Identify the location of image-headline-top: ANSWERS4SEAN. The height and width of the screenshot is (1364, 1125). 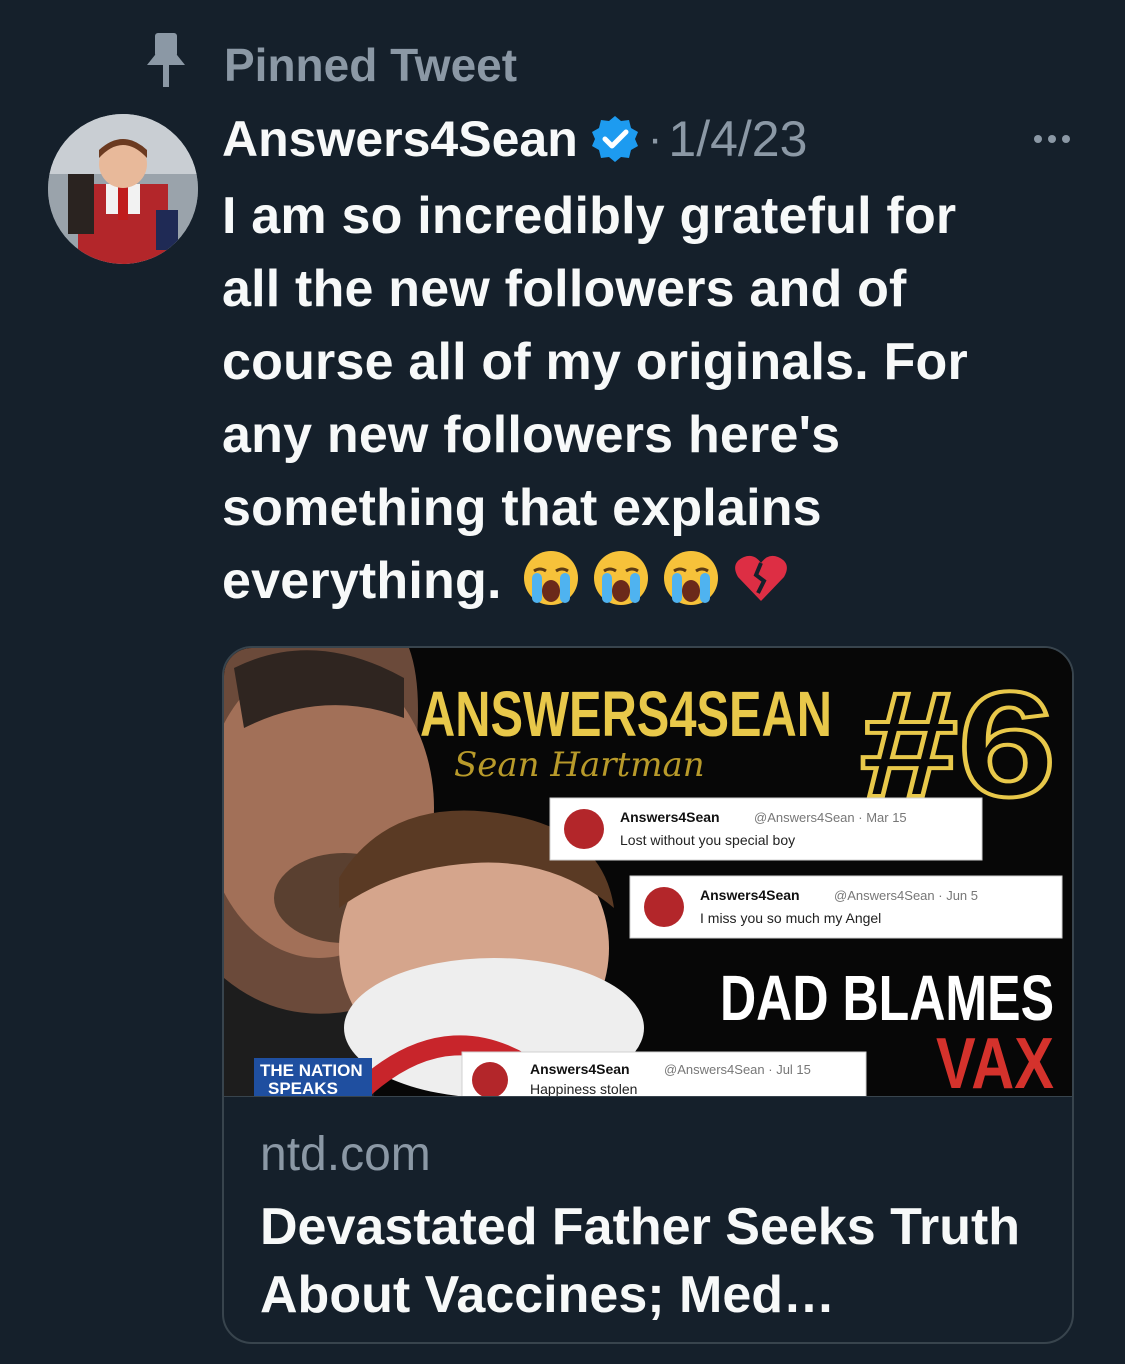
(626, 714).